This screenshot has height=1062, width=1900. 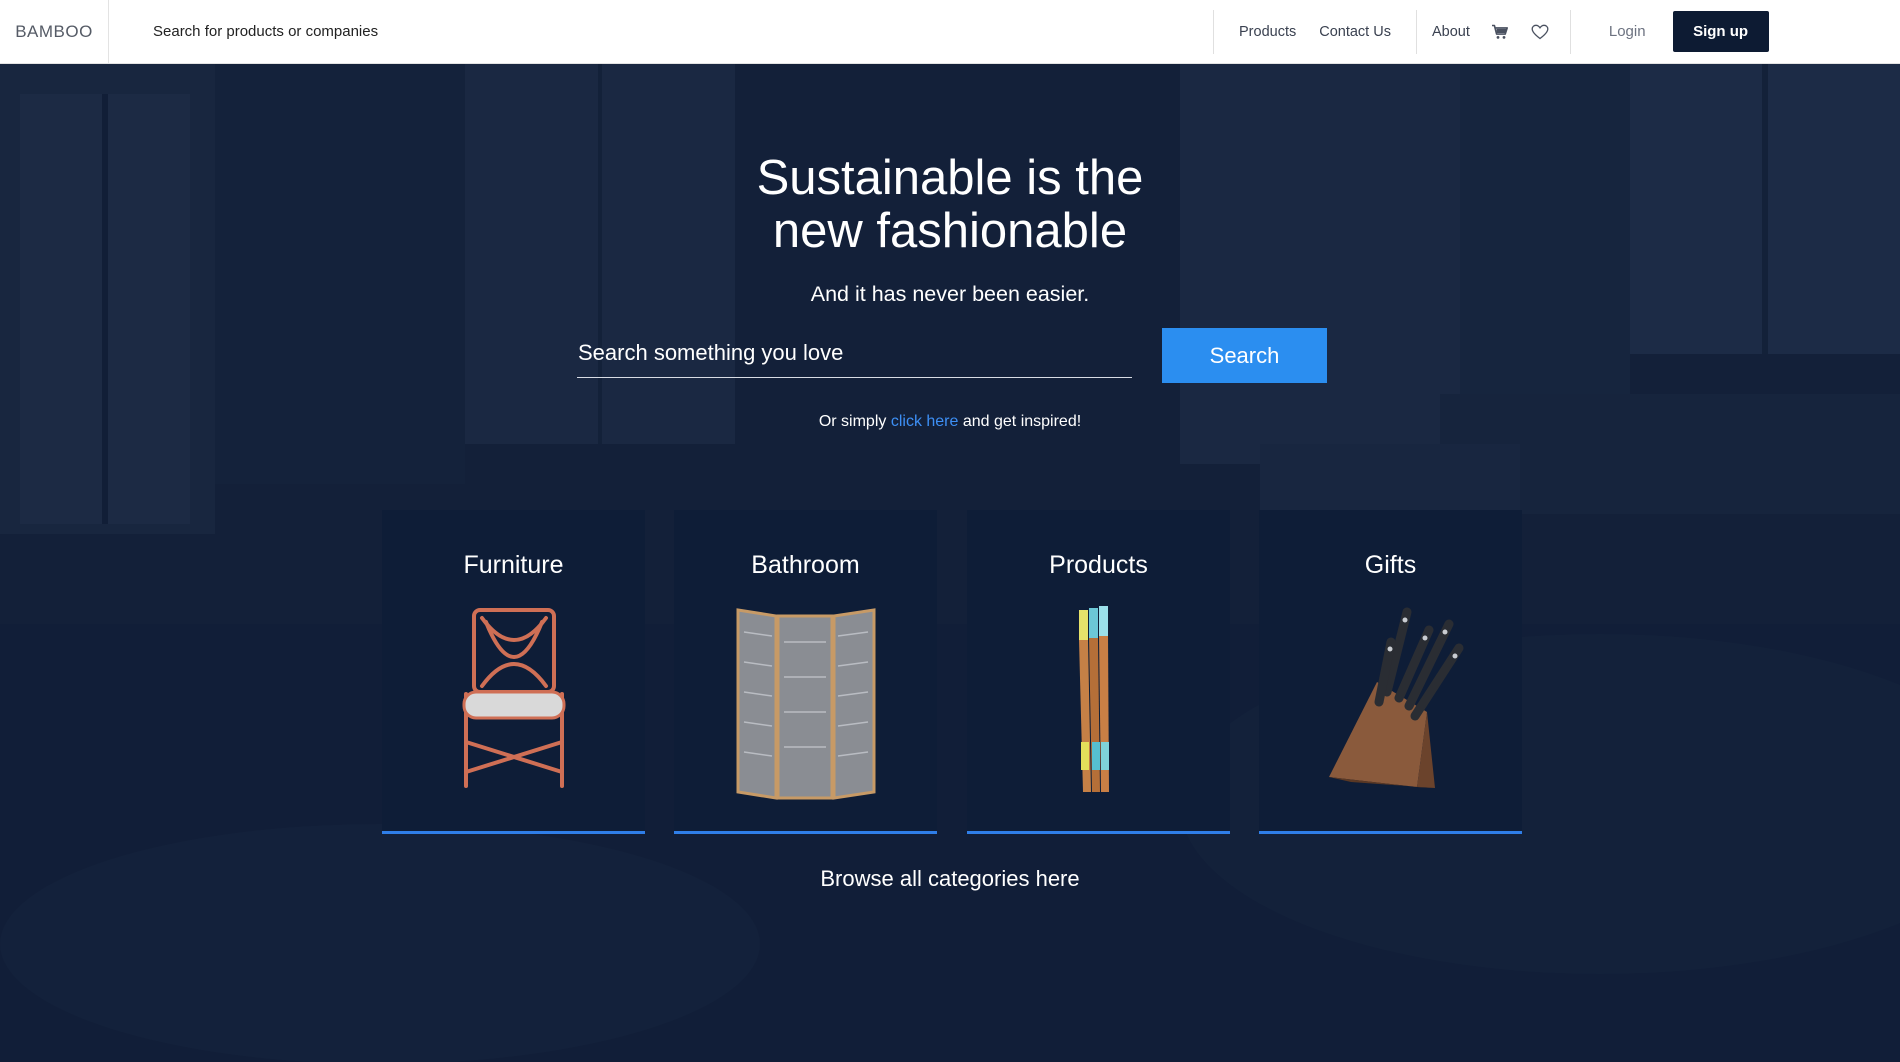 I want to click on category-title: Furniture, so click(x=513, y=565).